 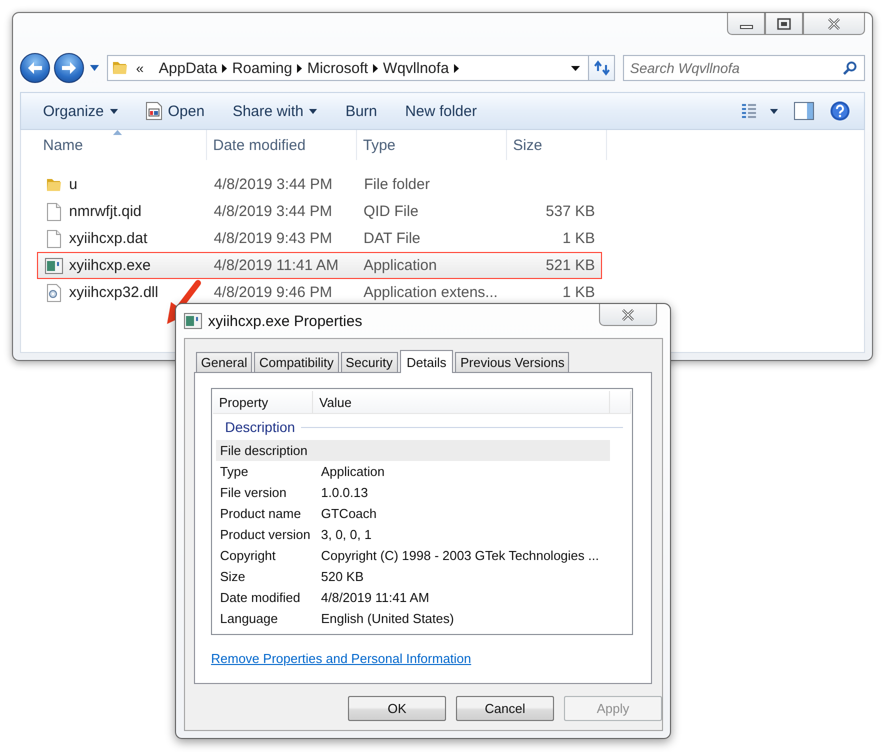 I want to click on date-cell-text: 4/8/2019 11:41 AM, so click(x=276, y=265).